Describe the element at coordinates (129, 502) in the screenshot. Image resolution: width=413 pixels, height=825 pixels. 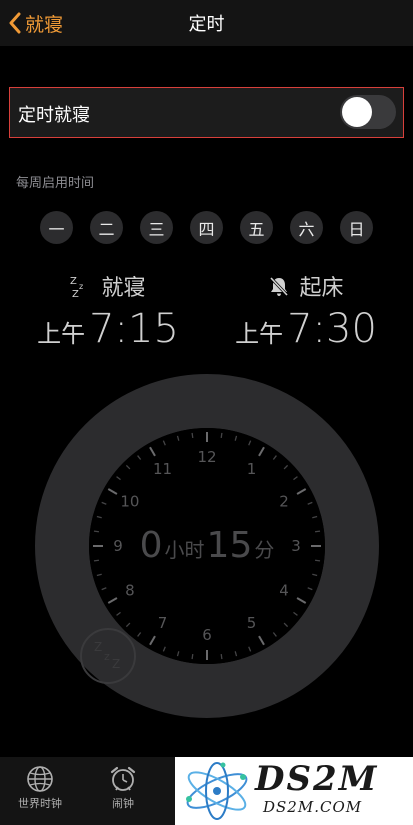
I see `dial-number: 10` at that location.